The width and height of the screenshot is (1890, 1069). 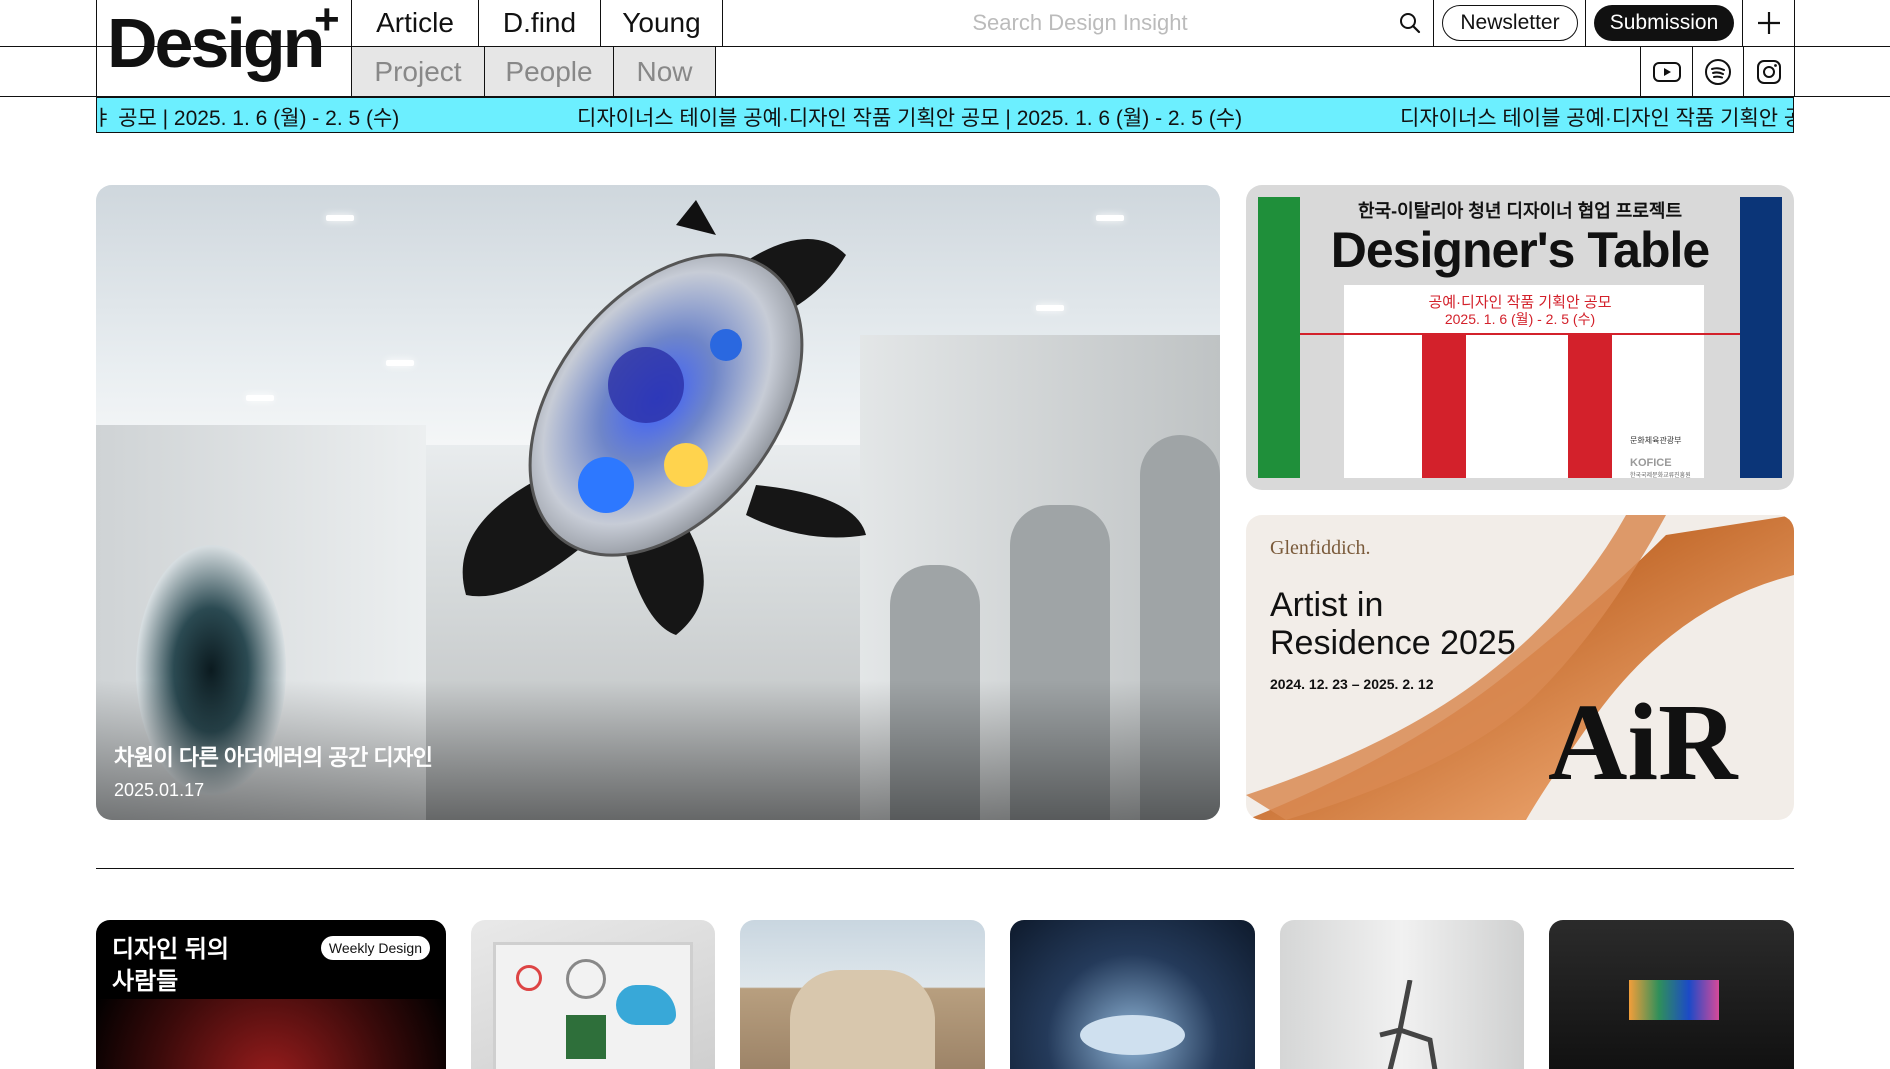 What do you see at coordinates (145, 981) in the screenshot?
I see `card-title-line2: 사람들` at bounding box center [145, 981].